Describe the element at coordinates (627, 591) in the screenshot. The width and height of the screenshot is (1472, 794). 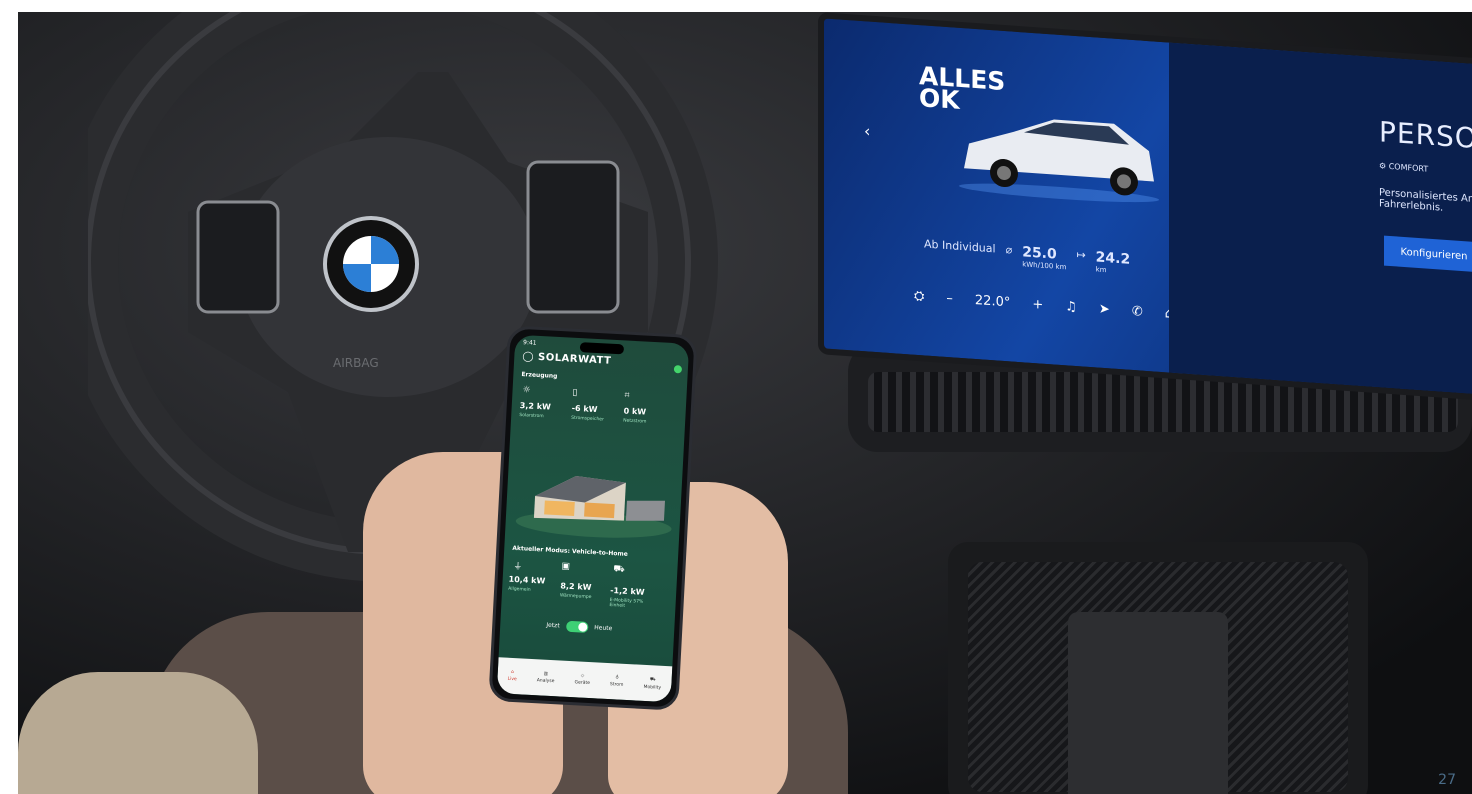
I see `emobility-value: -1,2 kW` at that location.